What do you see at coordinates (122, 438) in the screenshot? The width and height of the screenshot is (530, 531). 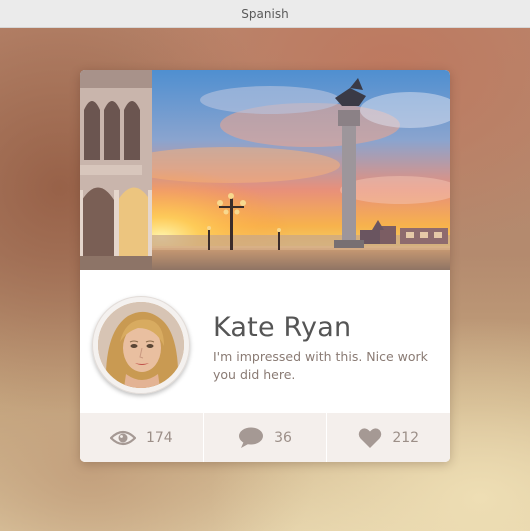 I see `eye-icon` at bounding box center [122, 438].